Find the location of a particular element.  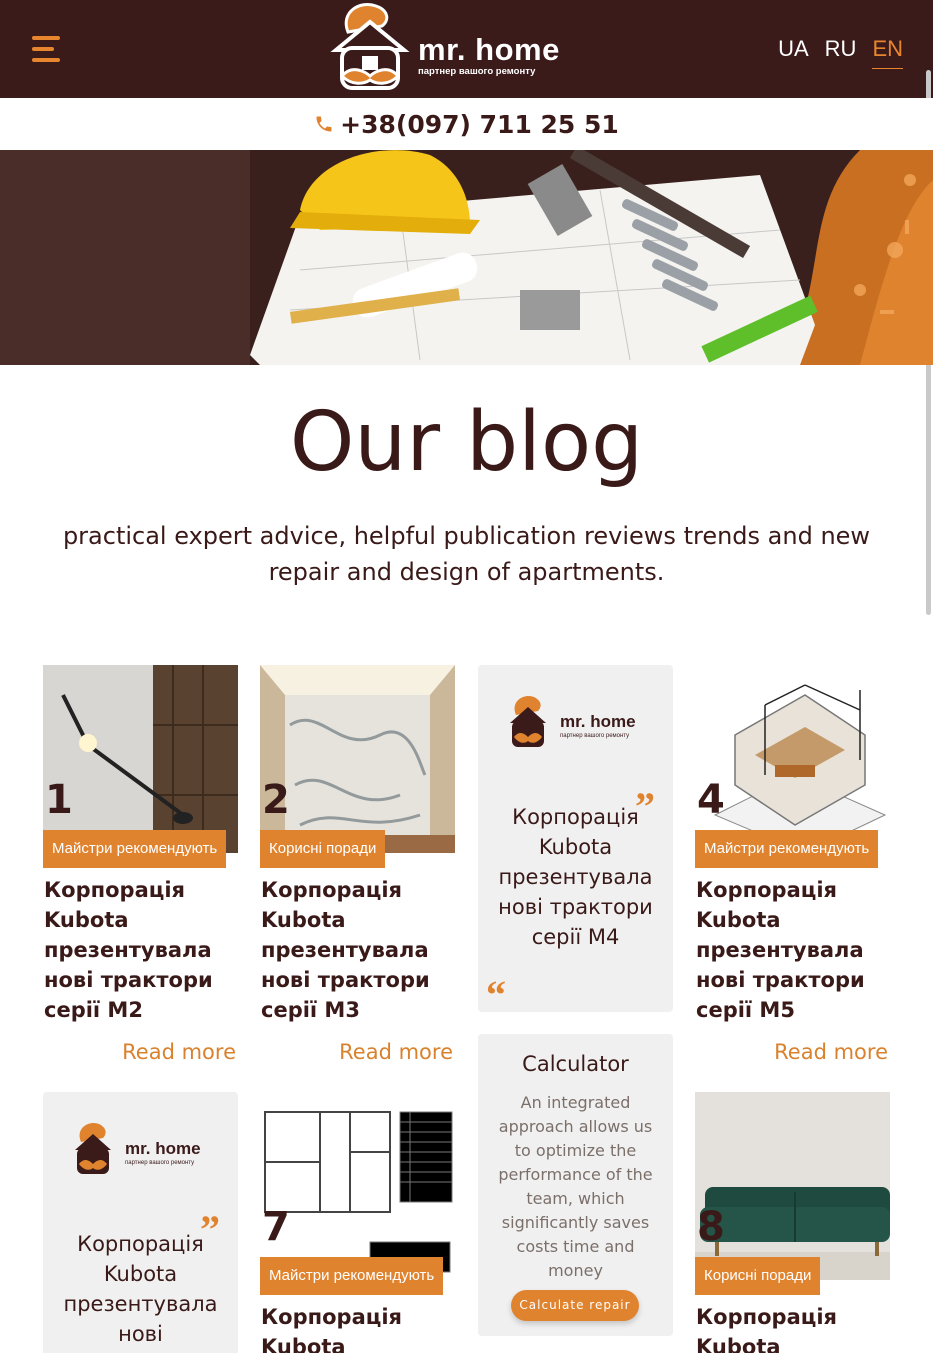

card-image-marble is located at coordinates (357, 759).